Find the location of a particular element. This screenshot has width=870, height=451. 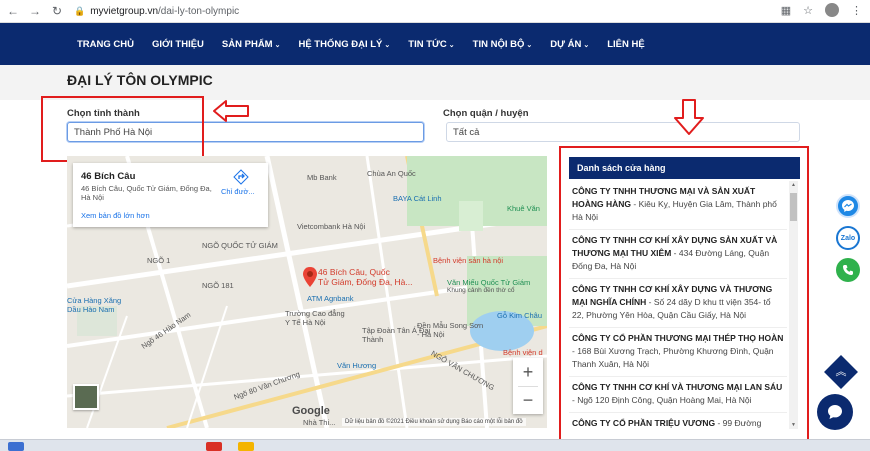

page-title: ĐẠI LÝ TÔN OLYMPIC is located at coordinates (140, 80).